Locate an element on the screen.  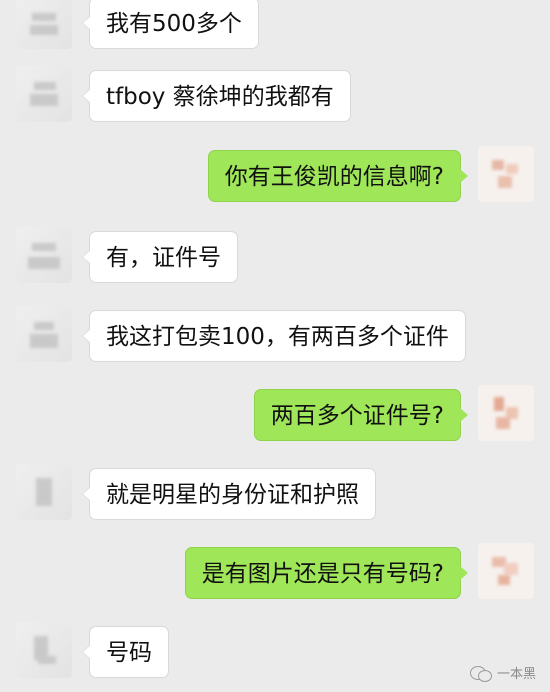
chat-message-outgoing: 你有王俊凯的信息啊? is located at coordinates (275, 178).